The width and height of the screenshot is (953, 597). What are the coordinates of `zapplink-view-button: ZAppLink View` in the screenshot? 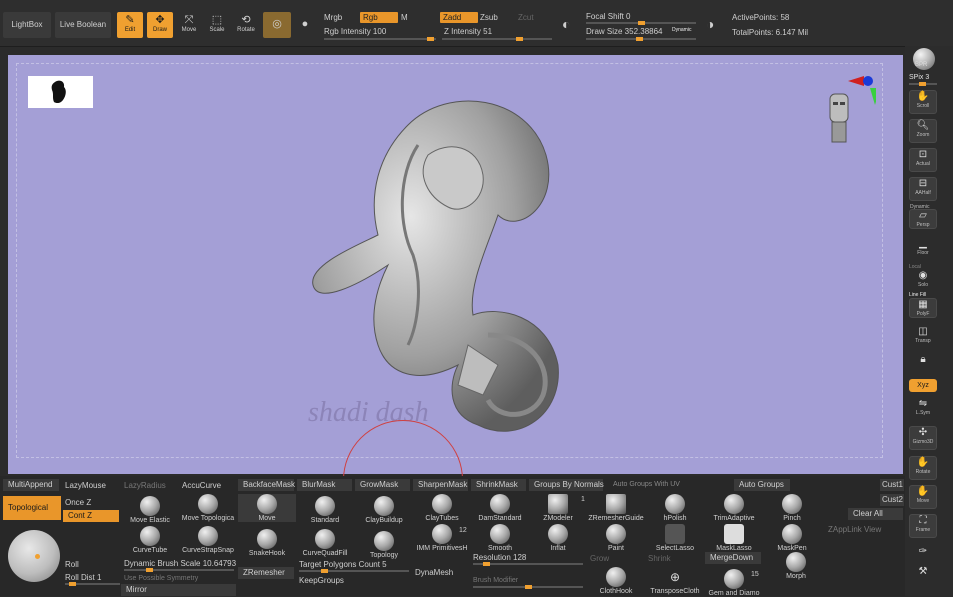 It's located at (854, 529).